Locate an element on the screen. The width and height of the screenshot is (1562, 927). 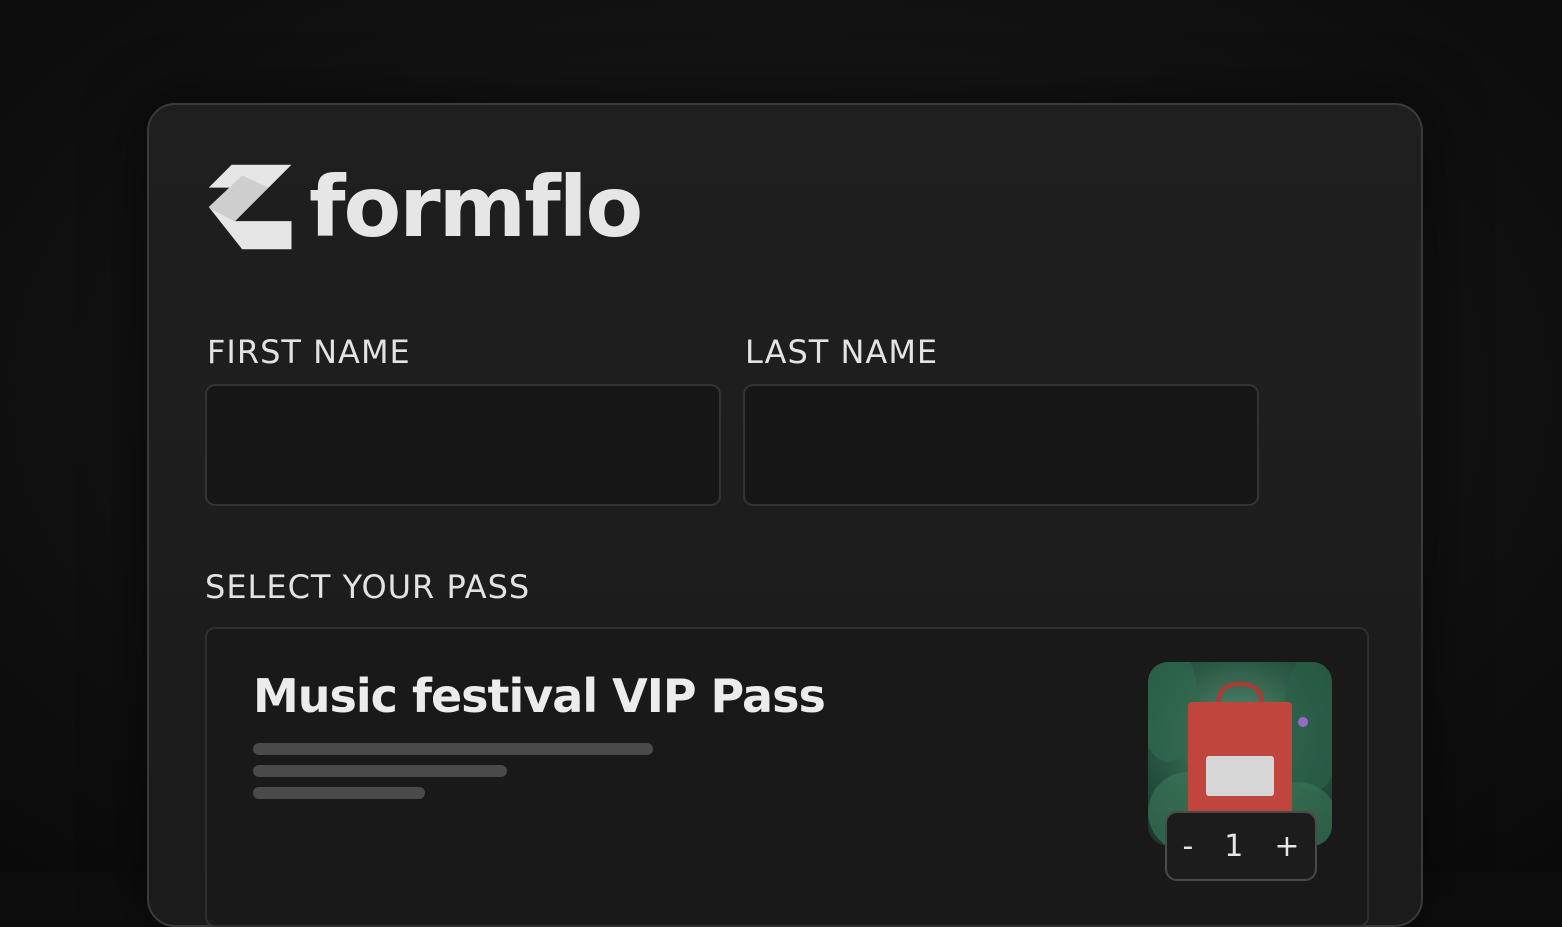
first-name-label: FIRST NAME is located at coordinates (309, 352).